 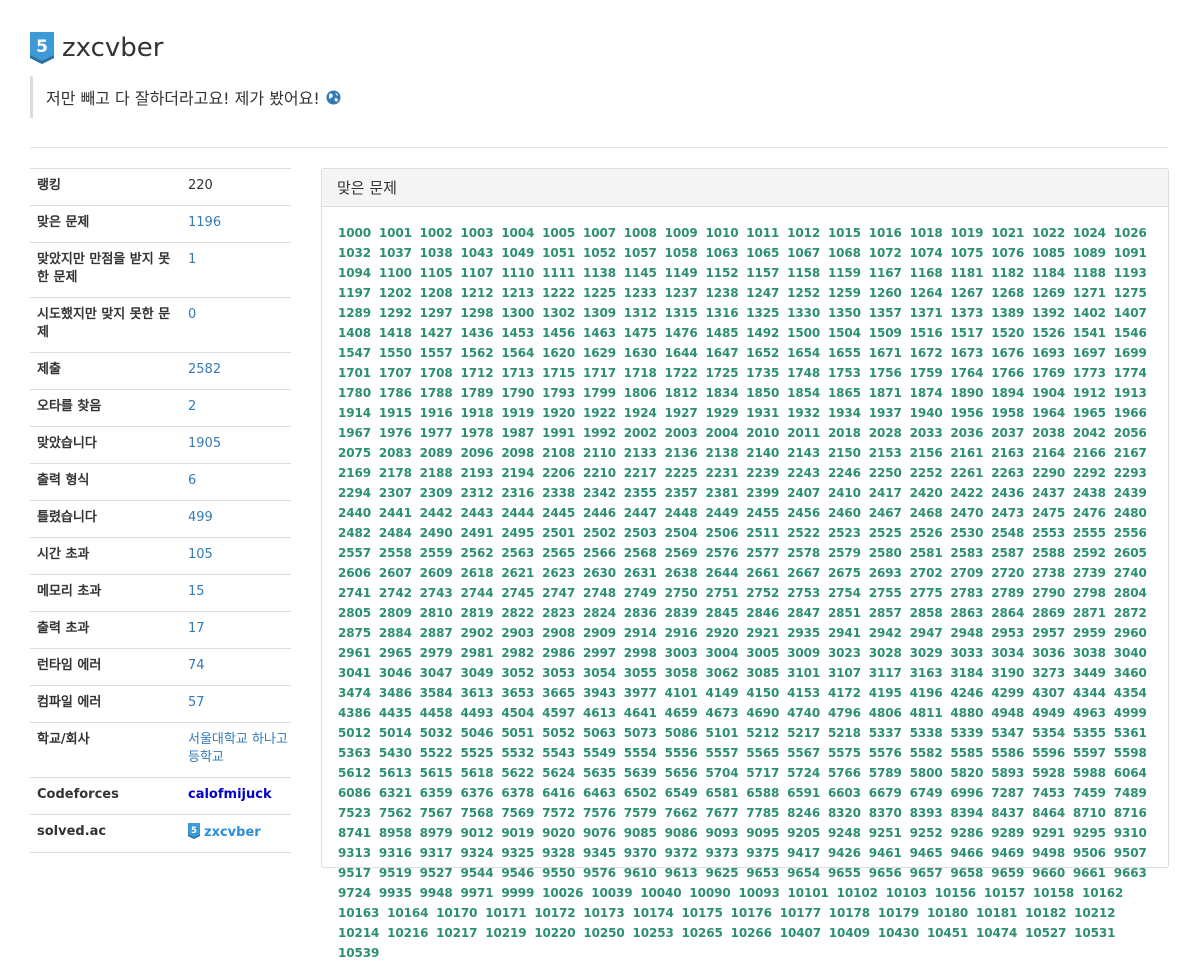 What do you see at coordinates (640, 353) in the screenshot?
I see `problem-link: 1630` at bounding box center [640, 353].